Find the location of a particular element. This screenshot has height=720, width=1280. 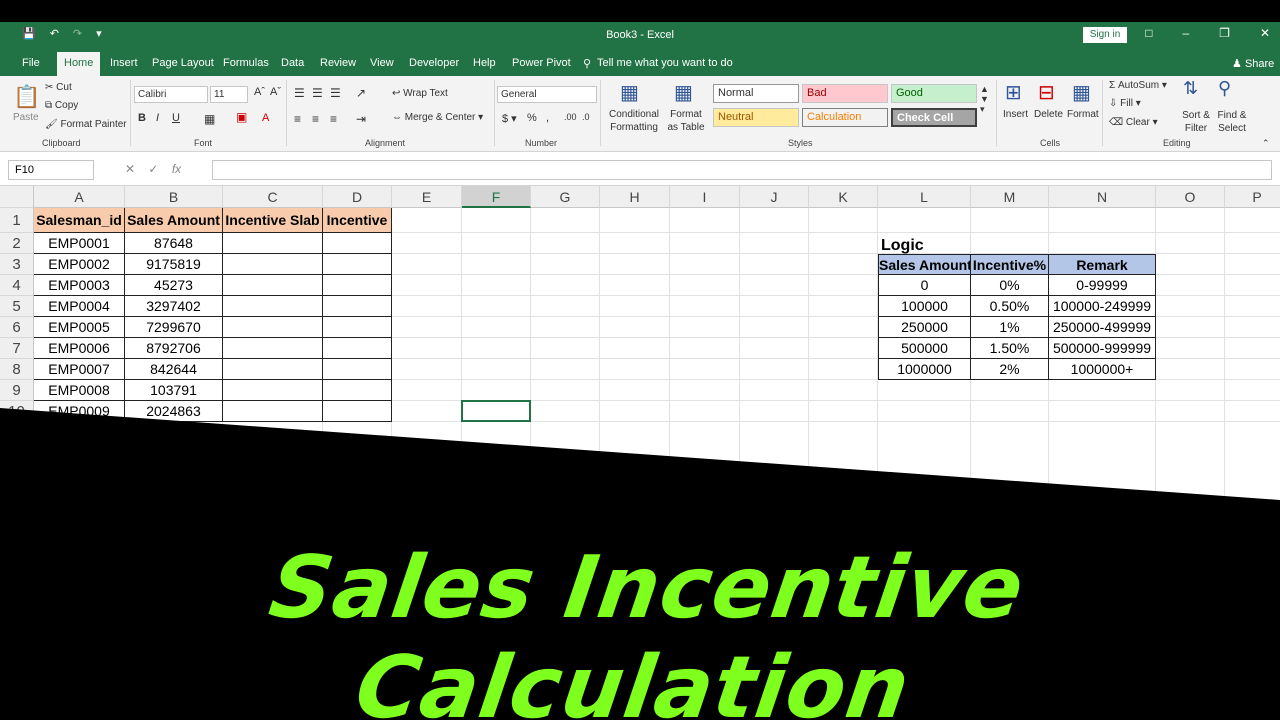

formula-input is located at coordinates (742, 170).